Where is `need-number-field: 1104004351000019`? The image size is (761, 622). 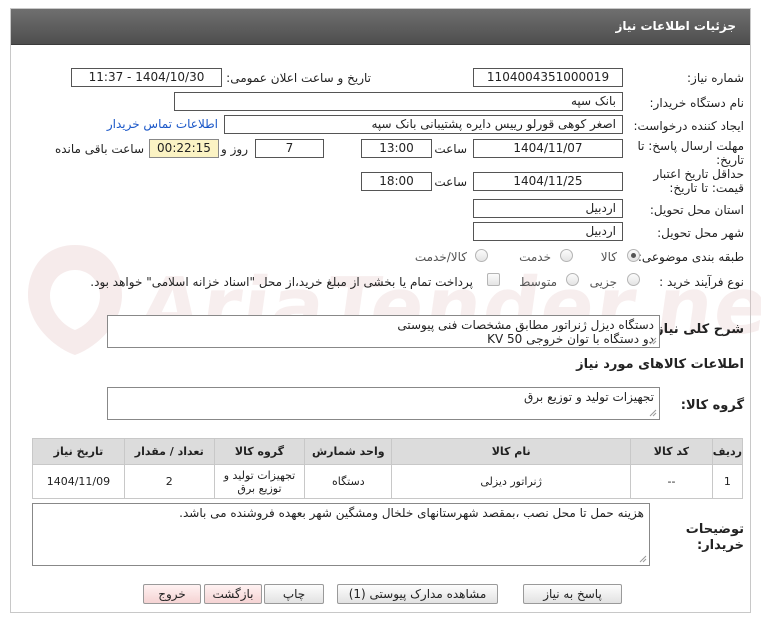 need-number-field: 1104004351000019 is located at coordinates (548, 77).